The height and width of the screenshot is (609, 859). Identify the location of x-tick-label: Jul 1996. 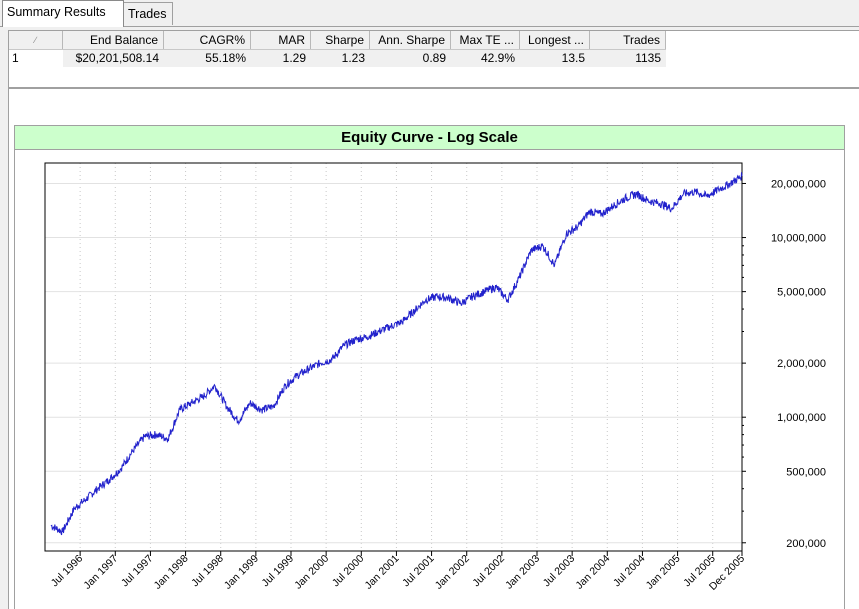
(67, 571).